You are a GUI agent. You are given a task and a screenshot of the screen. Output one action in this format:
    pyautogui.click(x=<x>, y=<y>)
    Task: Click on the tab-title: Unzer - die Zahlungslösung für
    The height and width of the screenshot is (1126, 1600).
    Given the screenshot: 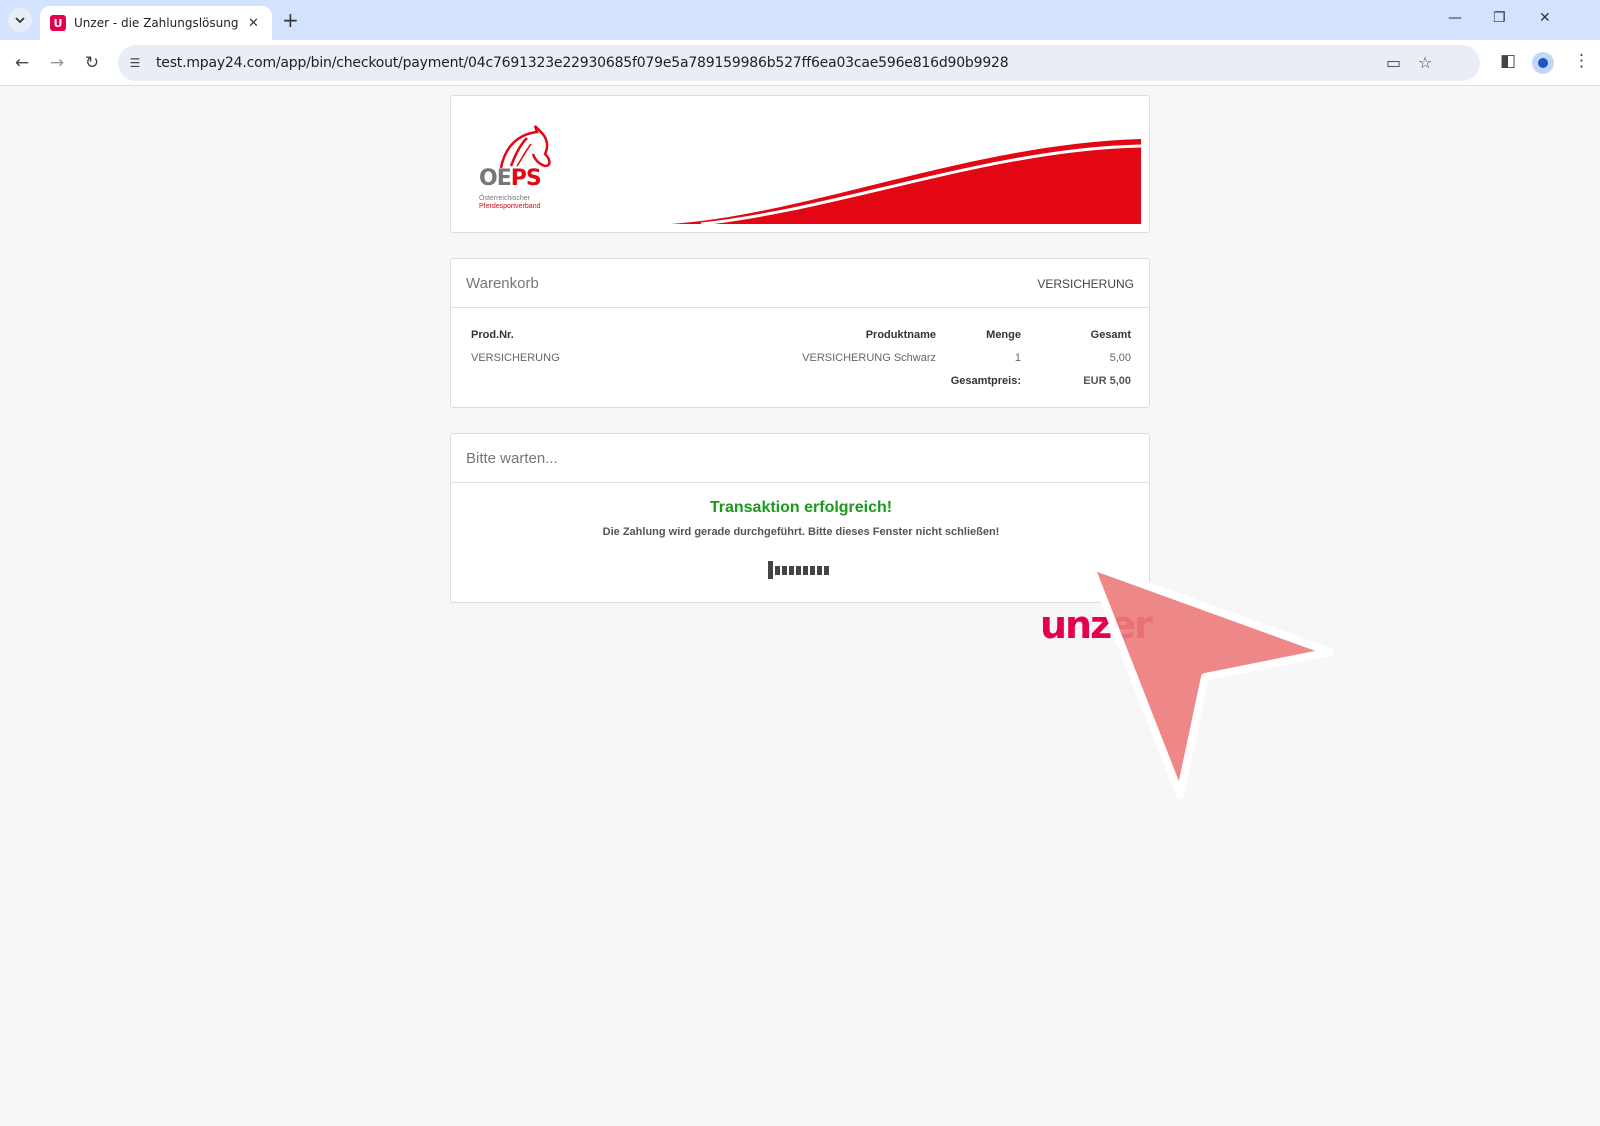 What is the action you would take?
    pyautogui.click(x=157, y=23)
    